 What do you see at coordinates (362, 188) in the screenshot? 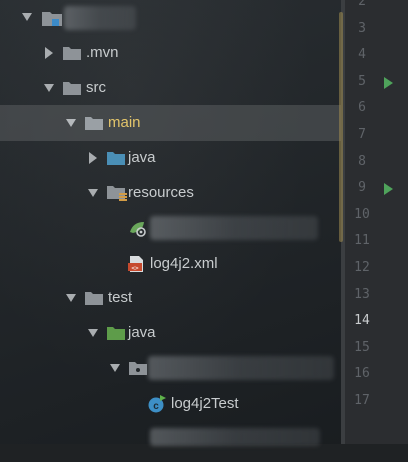
I see `line-number: 9` at bounding box center [362, 188].